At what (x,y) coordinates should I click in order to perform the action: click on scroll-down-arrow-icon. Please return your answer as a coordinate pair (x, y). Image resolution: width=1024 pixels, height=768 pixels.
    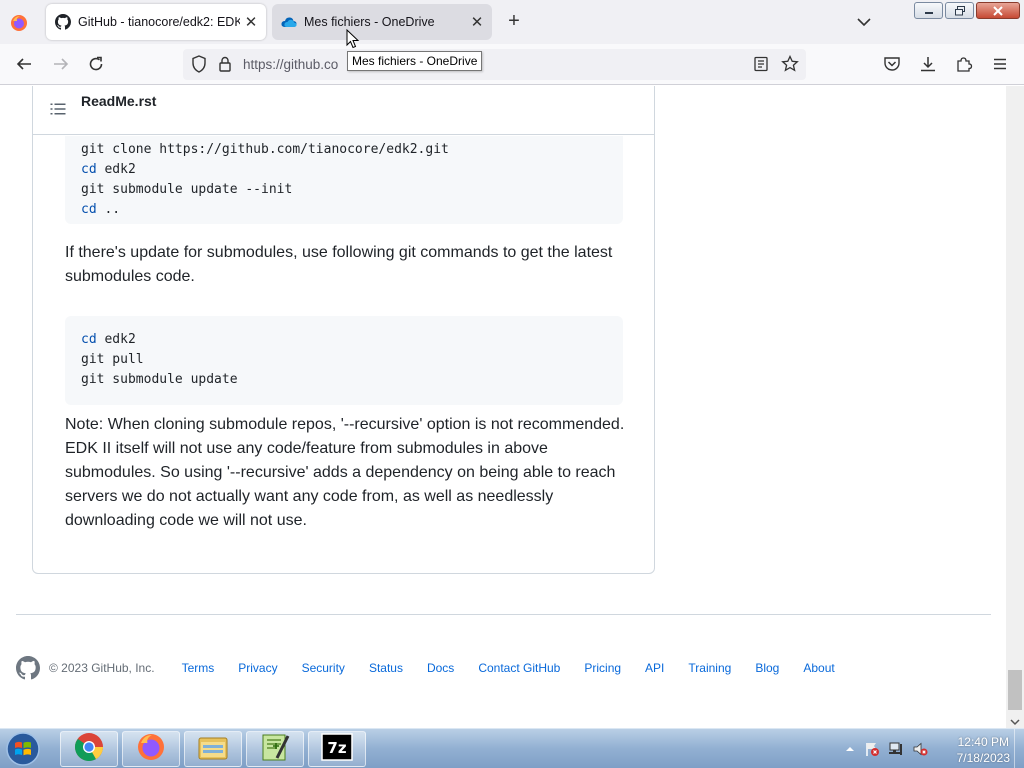
    Looking at the image, I should click on (1015, 720).